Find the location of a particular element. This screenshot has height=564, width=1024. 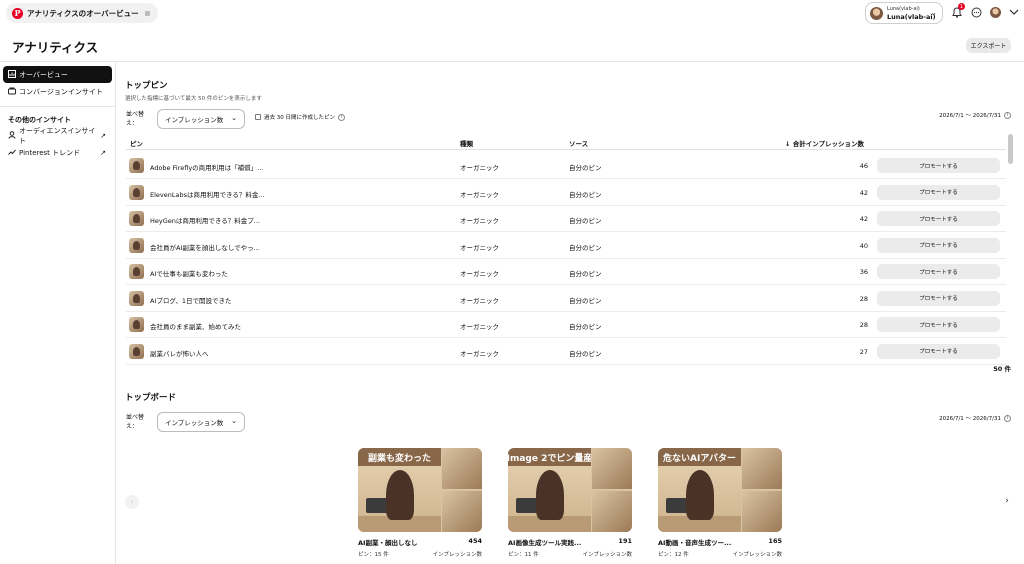

pin-title: 副業バレが怖い人へ is located at coordinates (179, 353).